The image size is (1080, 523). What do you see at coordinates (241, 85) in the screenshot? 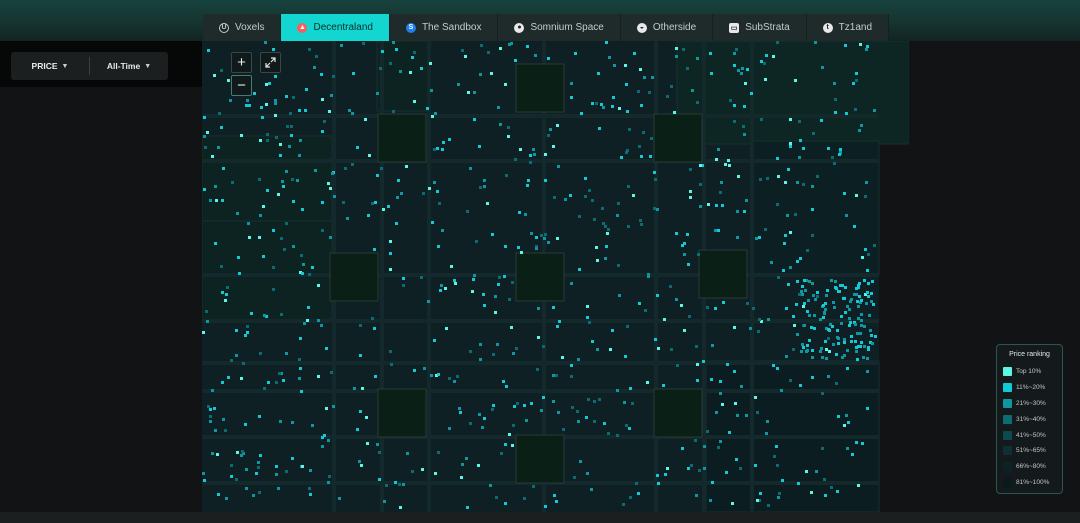
I see `zoom-out-button: −` at bounding box center [241, 85].